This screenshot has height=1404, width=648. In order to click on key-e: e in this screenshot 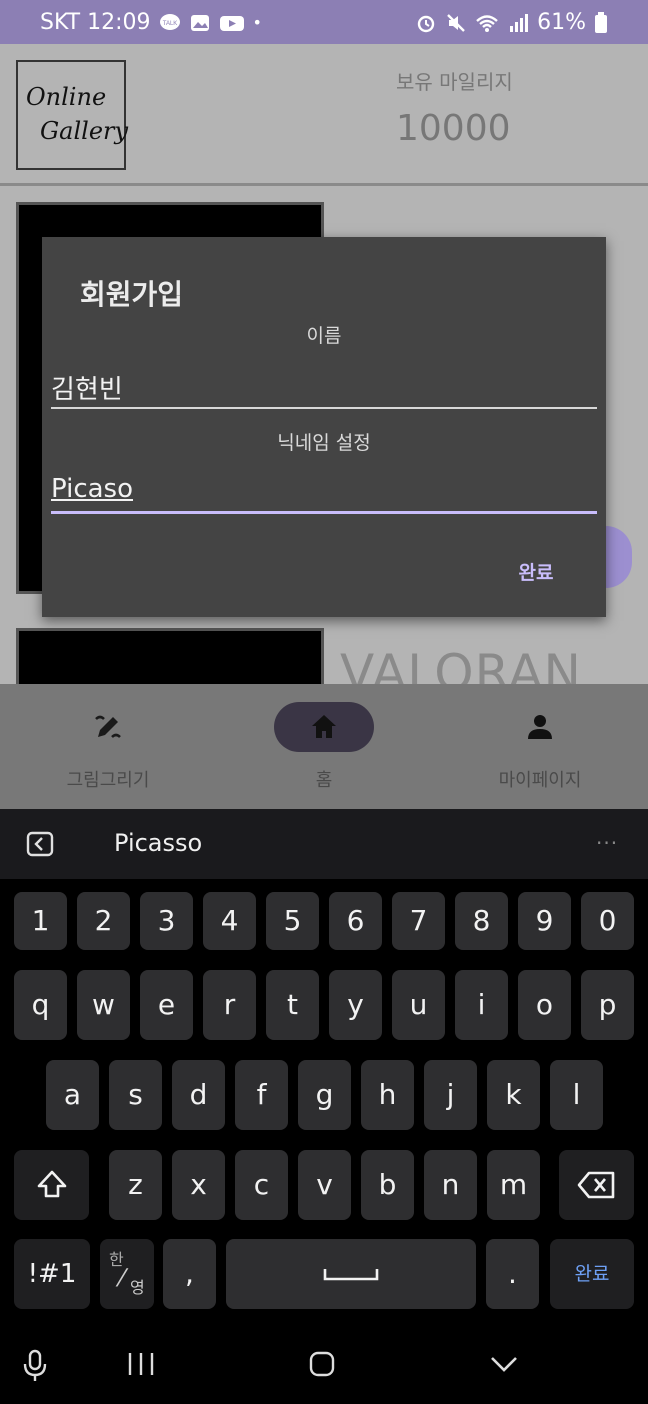, I will do `click(166, 1005)`.